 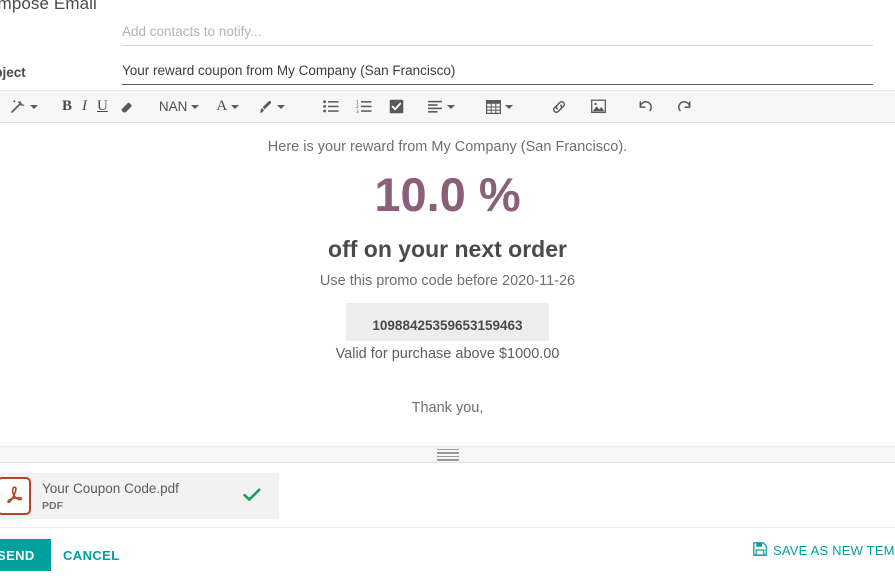 I want to click on font-size-selector: NAN, so click(x=179, y=107).